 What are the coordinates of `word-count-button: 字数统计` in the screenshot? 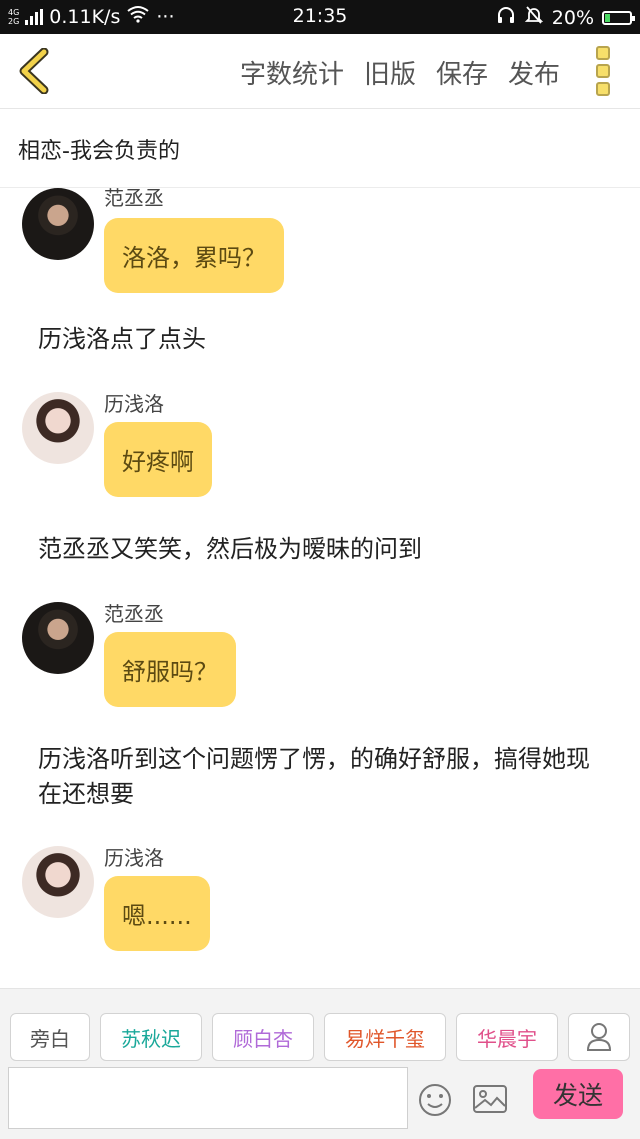 It's located at (292, 72).